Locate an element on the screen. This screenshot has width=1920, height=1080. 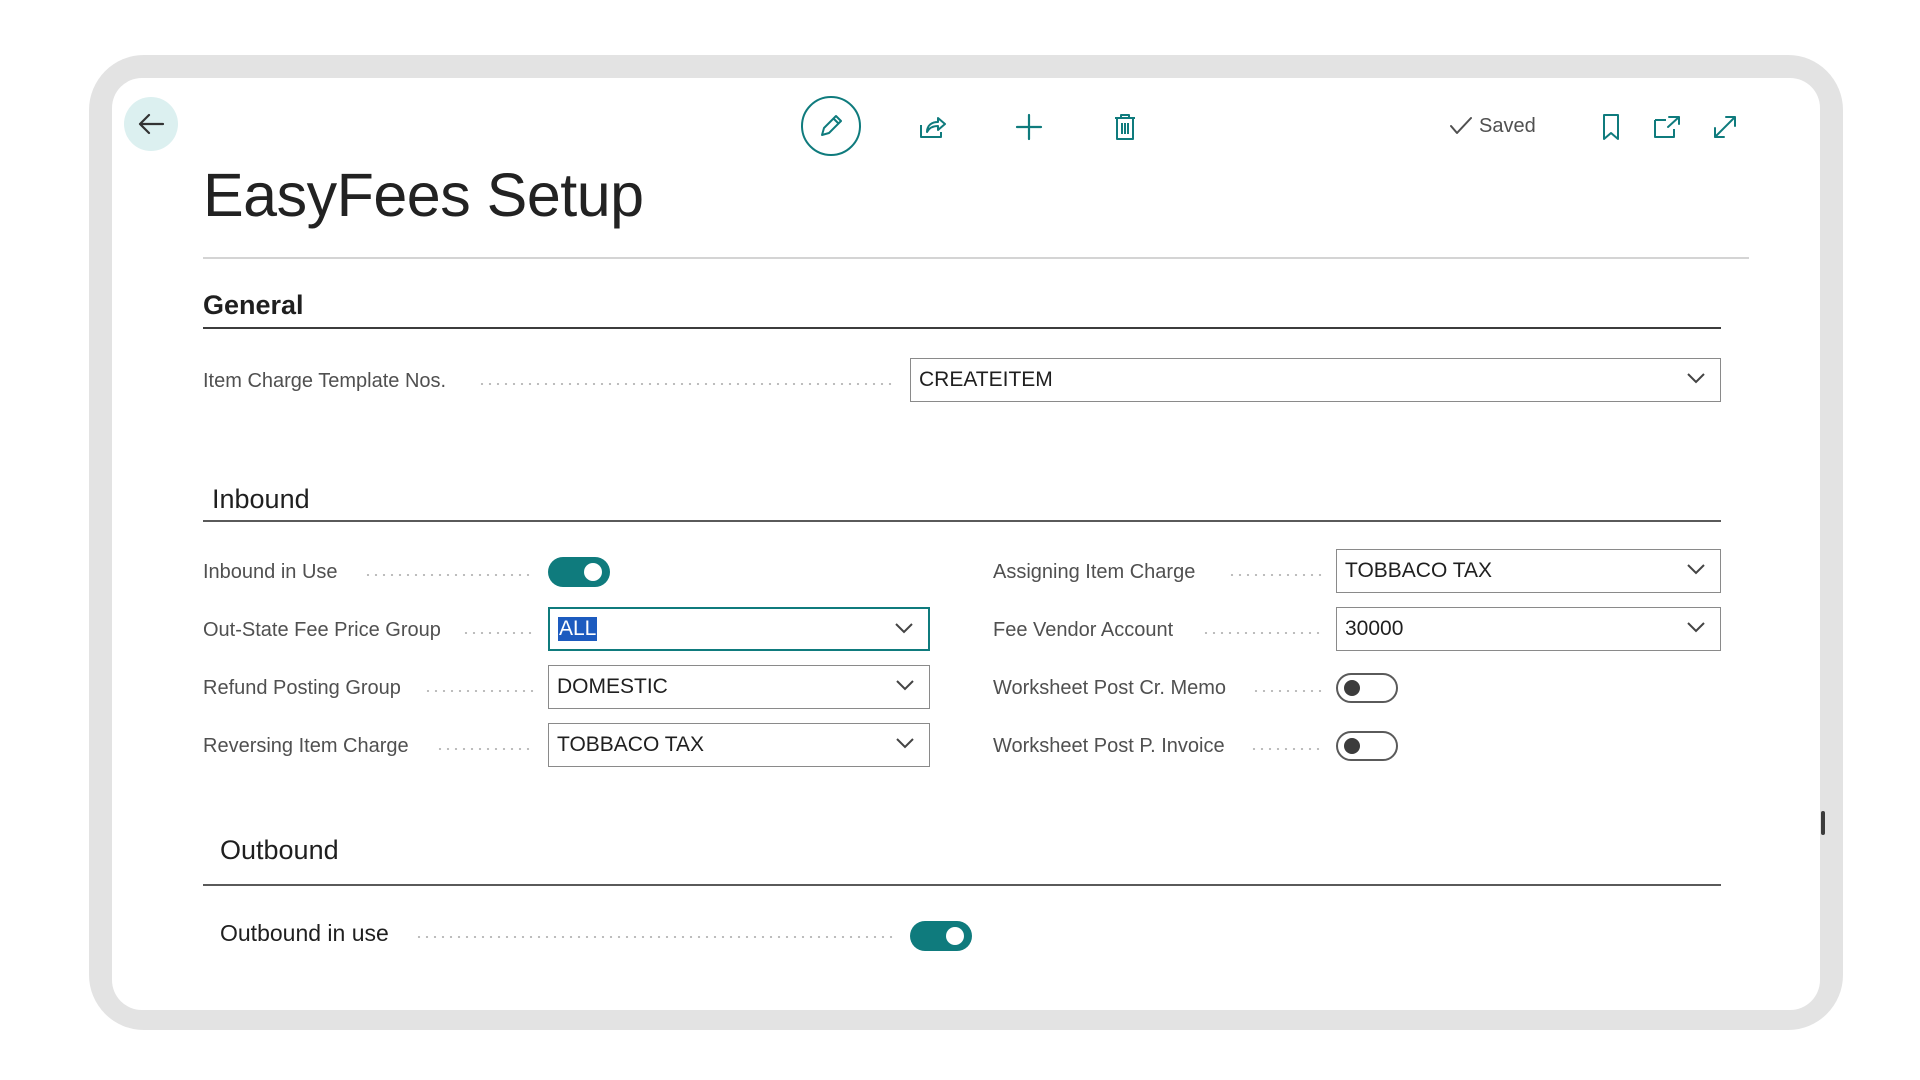
share-icon is located at coordinates (933, 127).